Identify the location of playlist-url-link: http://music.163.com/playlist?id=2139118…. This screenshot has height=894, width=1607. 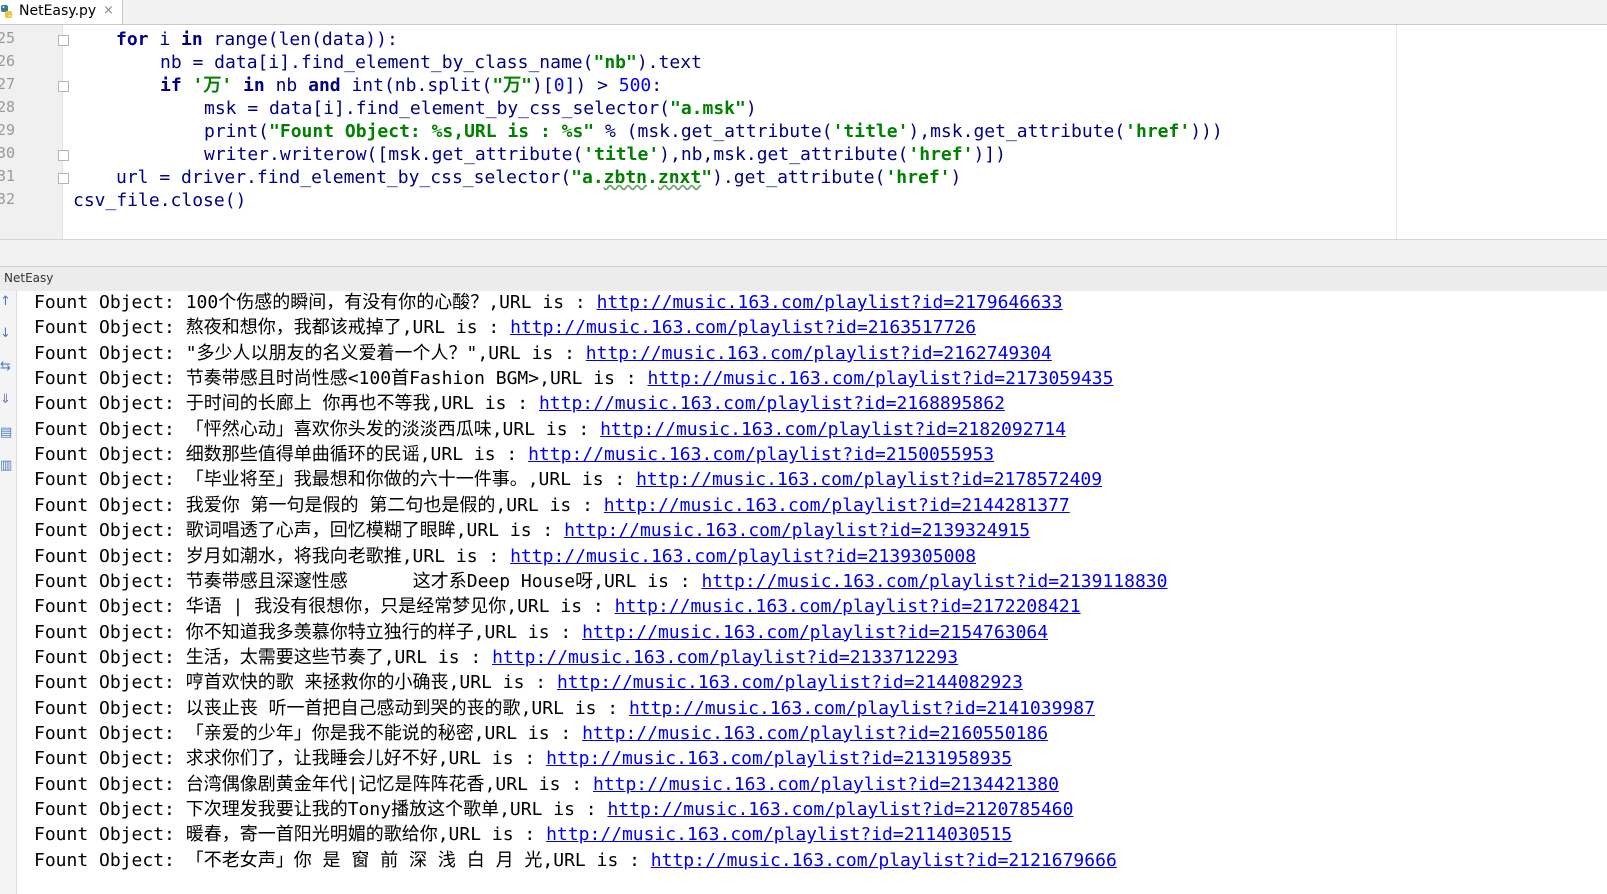
(934, 581).